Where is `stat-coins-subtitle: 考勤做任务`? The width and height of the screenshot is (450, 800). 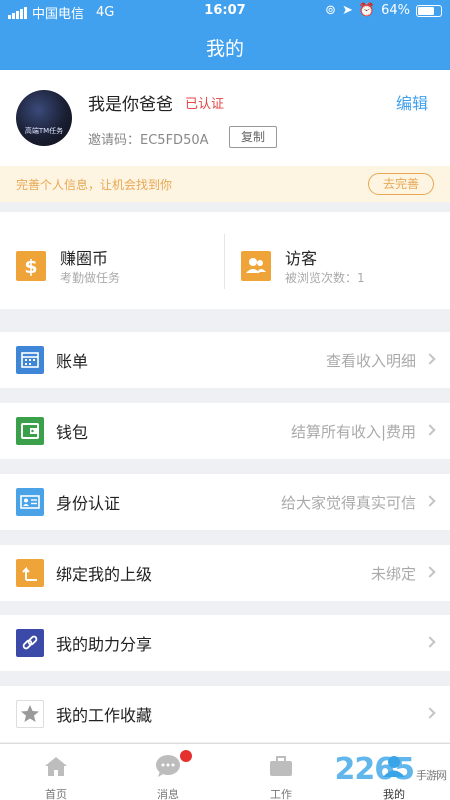
stat-coins-subtitle: 考勤做任务 is located at coordinates (90, 278).